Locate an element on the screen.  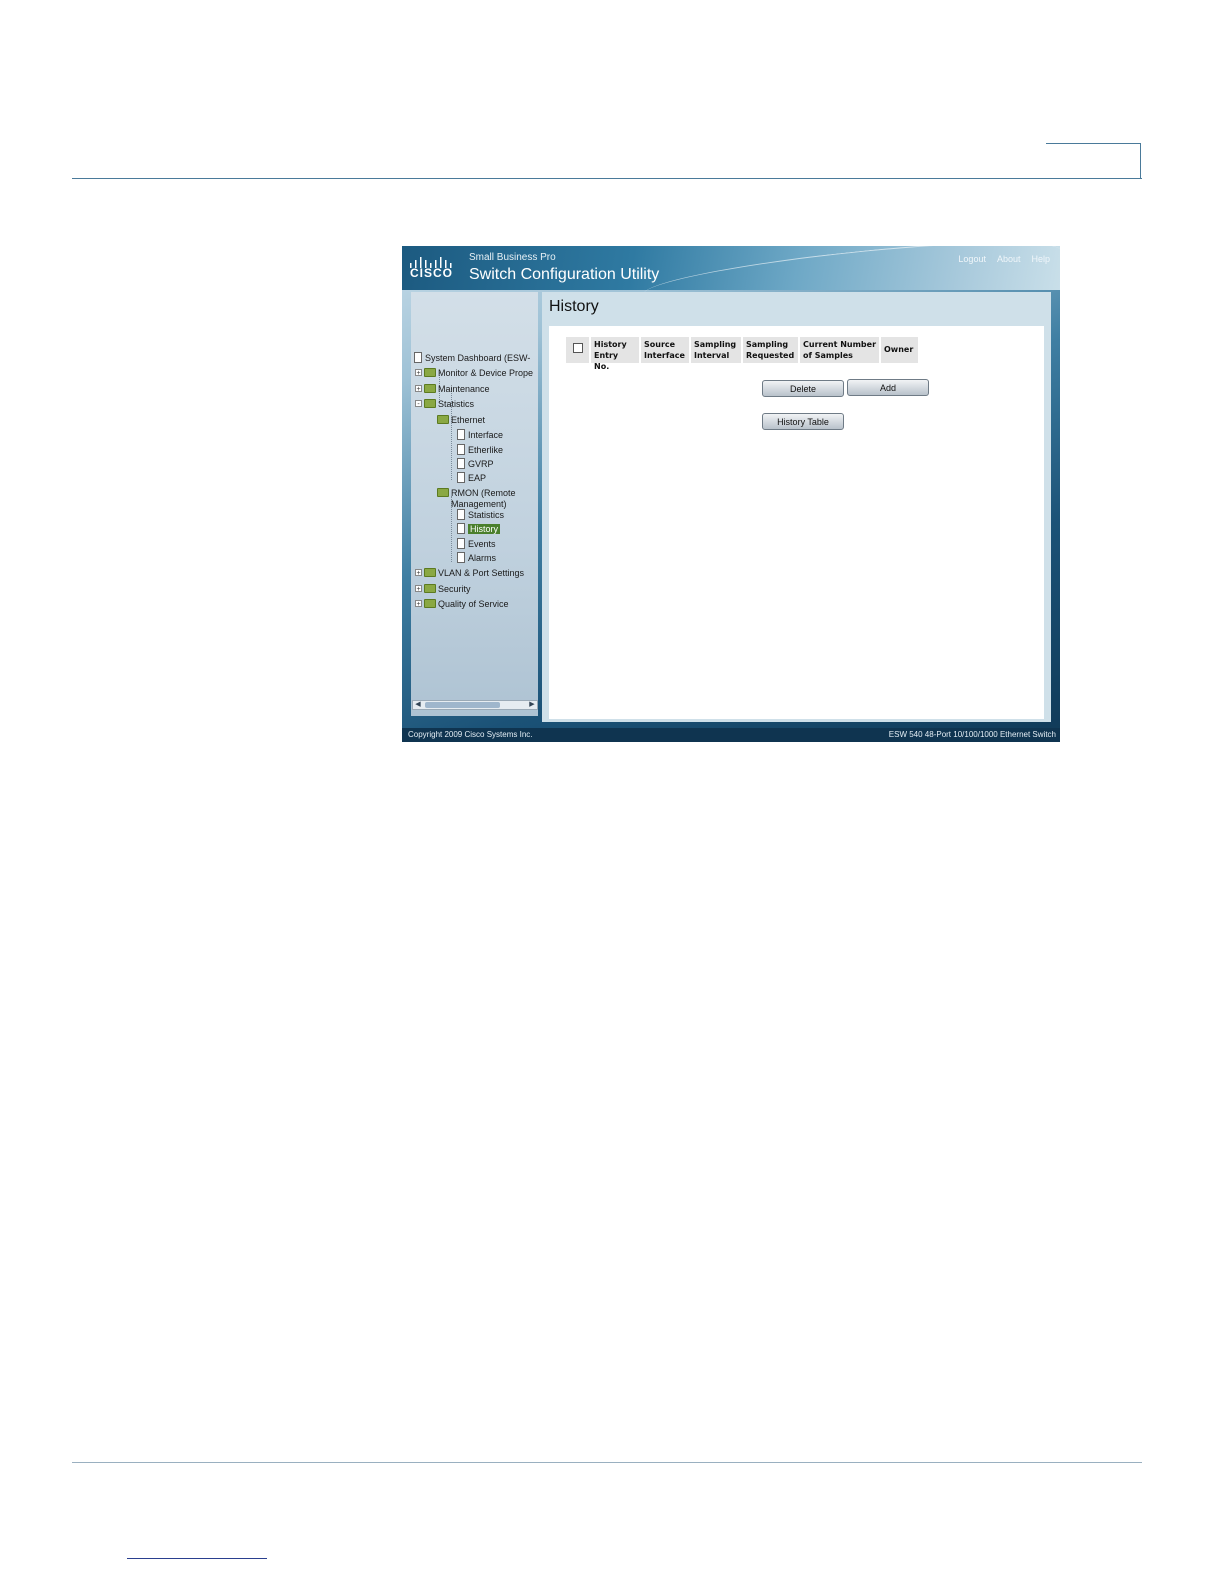
header-links: Logout About Help is located at coordinates (1004, 259).